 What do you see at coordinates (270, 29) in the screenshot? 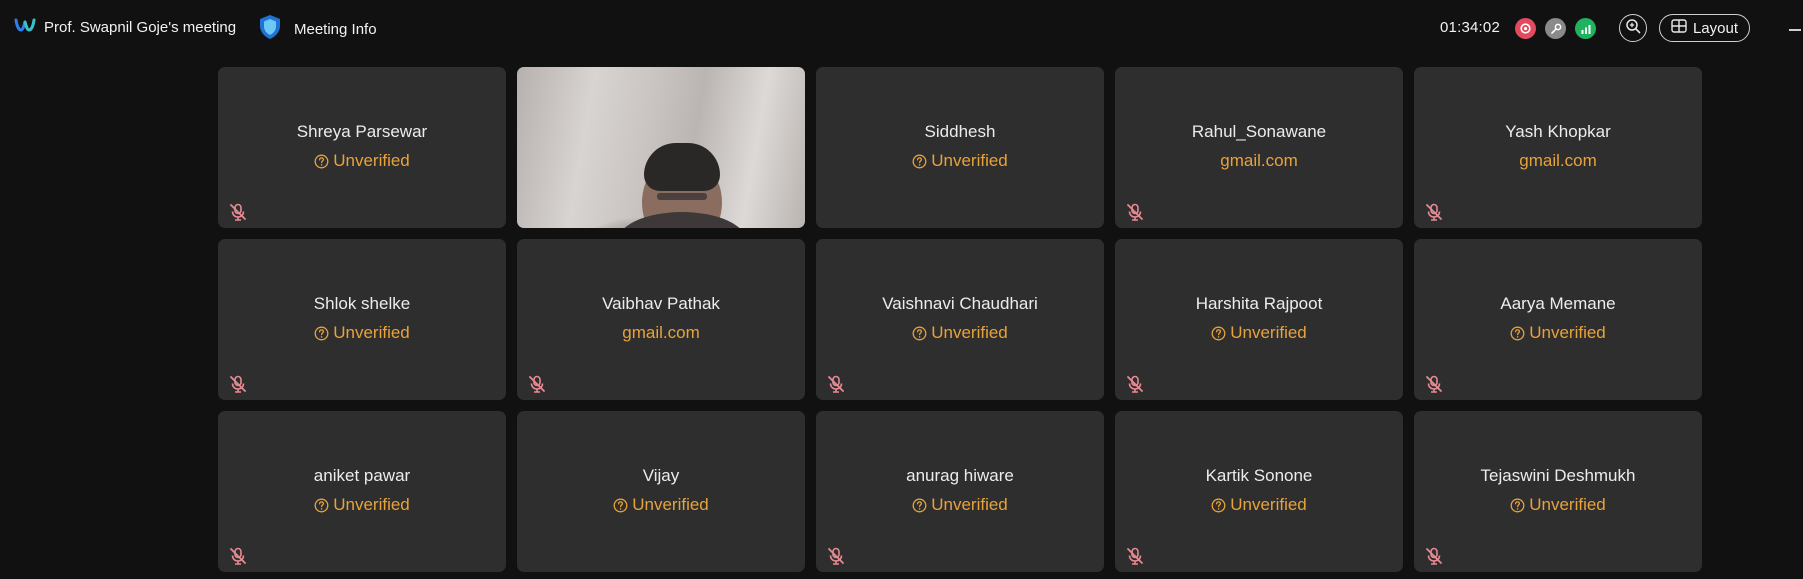
I see `shield-icon` at bounding box center [270, 29].